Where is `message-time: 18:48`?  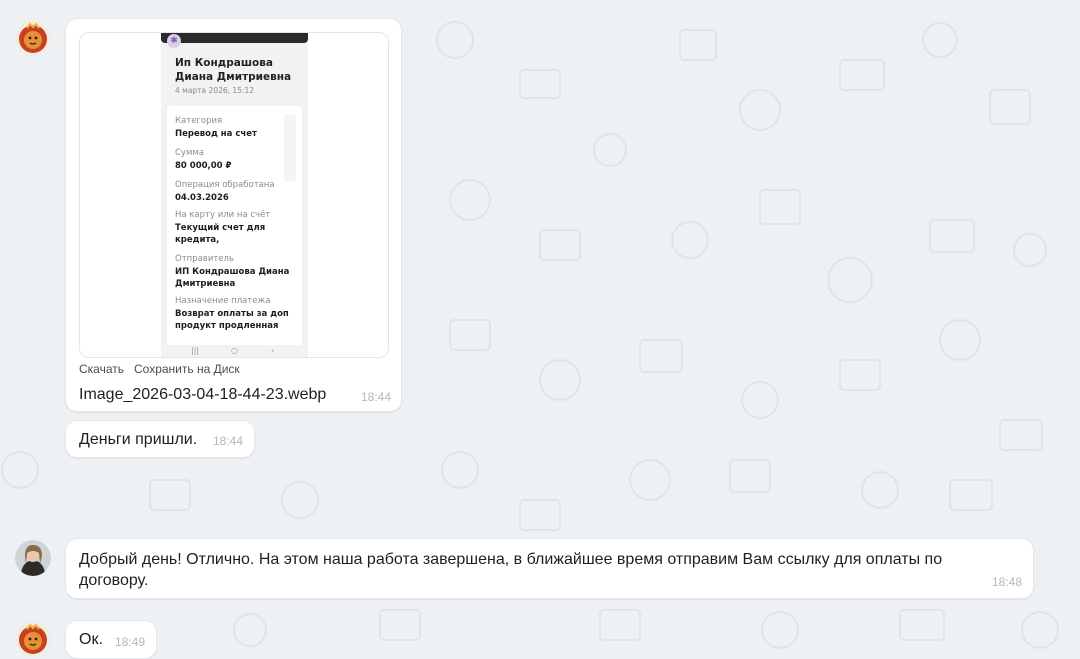
message-time: 18:48 is located at coordinates (1007, 582).